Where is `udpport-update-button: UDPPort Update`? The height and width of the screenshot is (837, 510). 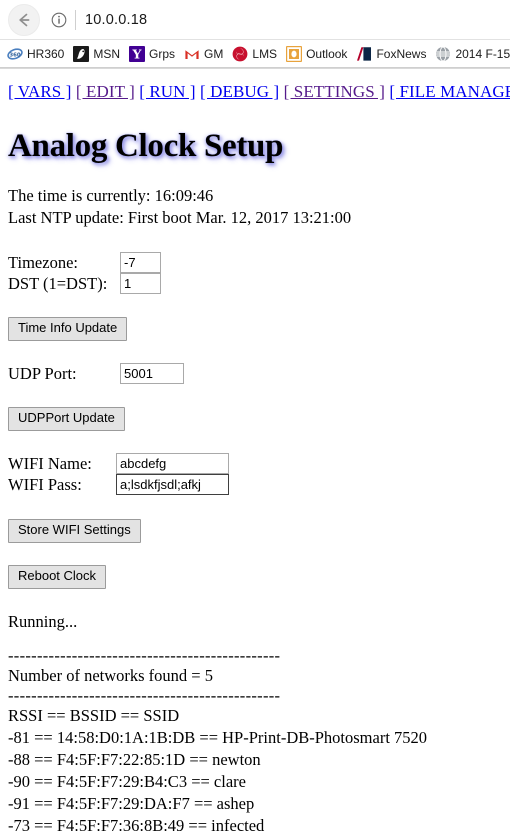 udpport-update-button: UDPPort Update is located at coordinates (66, 419).